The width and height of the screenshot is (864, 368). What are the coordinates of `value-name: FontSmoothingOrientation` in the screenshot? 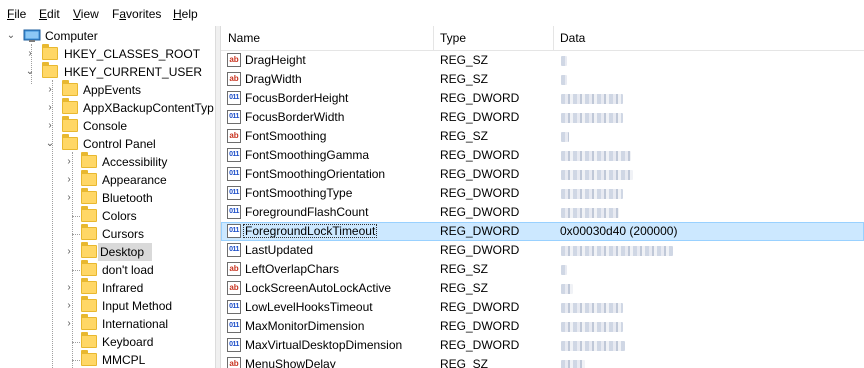 It's located at (315, 174).